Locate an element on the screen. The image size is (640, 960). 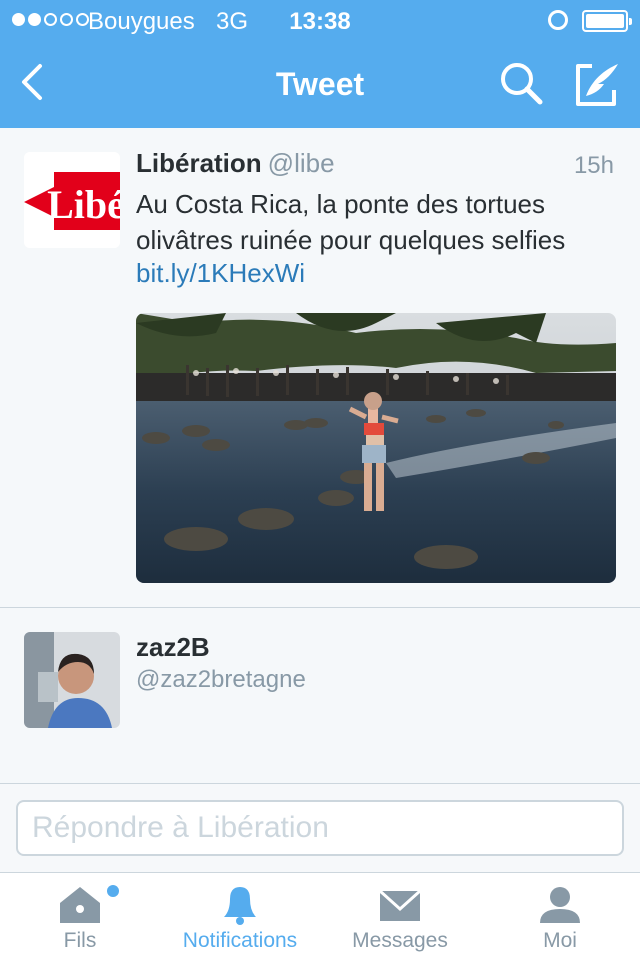
author-handle: @libe is located at coordinates (301, 163).